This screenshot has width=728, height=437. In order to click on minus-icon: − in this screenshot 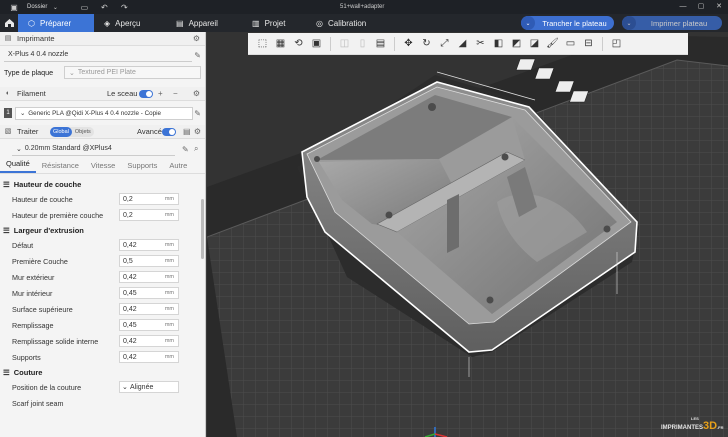, I will do `click(175, 93)`.